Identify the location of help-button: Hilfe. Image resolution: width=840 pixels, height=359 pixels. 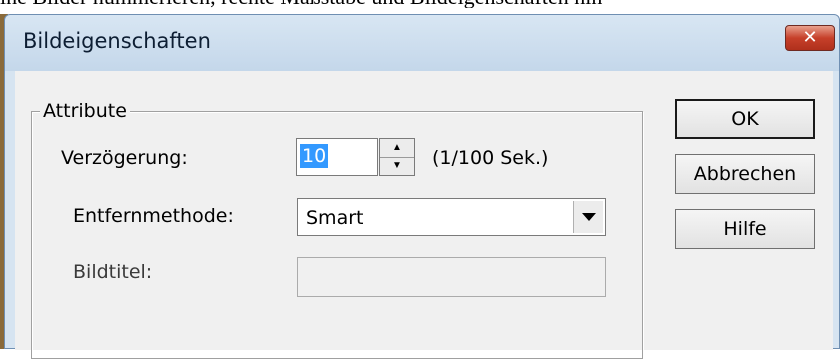
(745, 229).